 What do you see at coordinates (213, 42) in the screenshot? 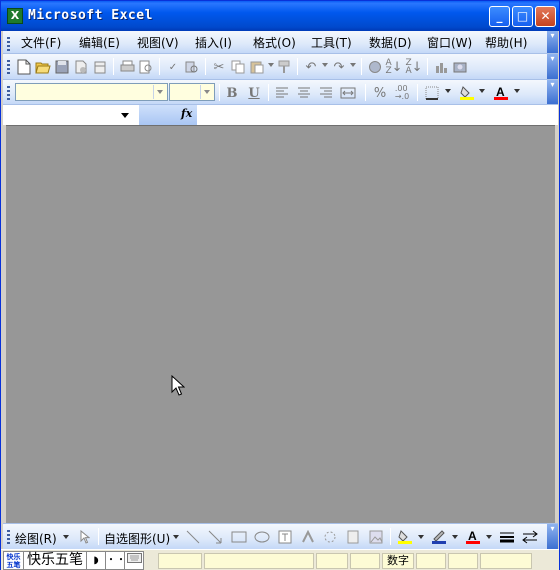
I see `menu-insert: 插入(I)` at bounding box center [213, 42].